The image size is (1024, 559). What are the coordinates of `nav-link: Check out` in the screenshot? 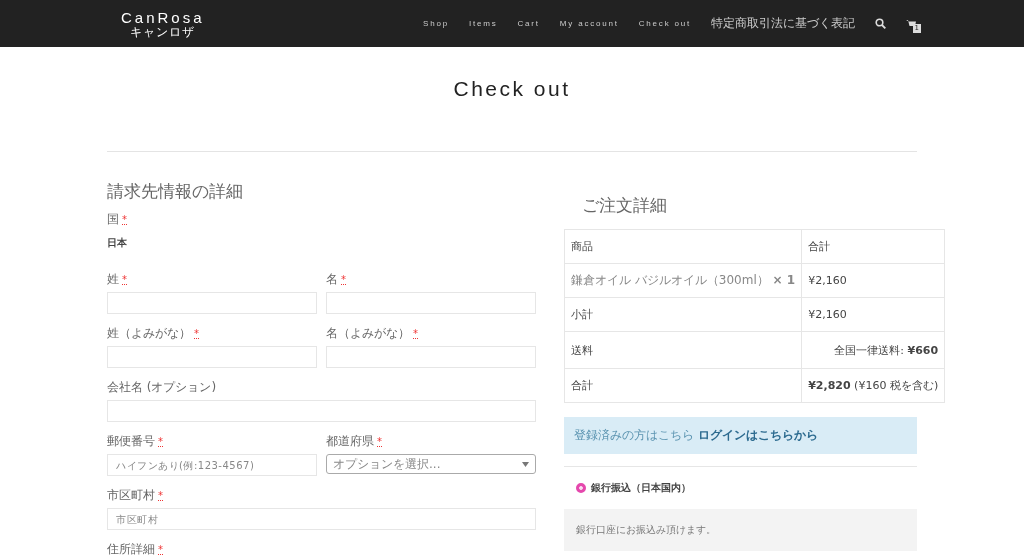 It's located at (664, 23).